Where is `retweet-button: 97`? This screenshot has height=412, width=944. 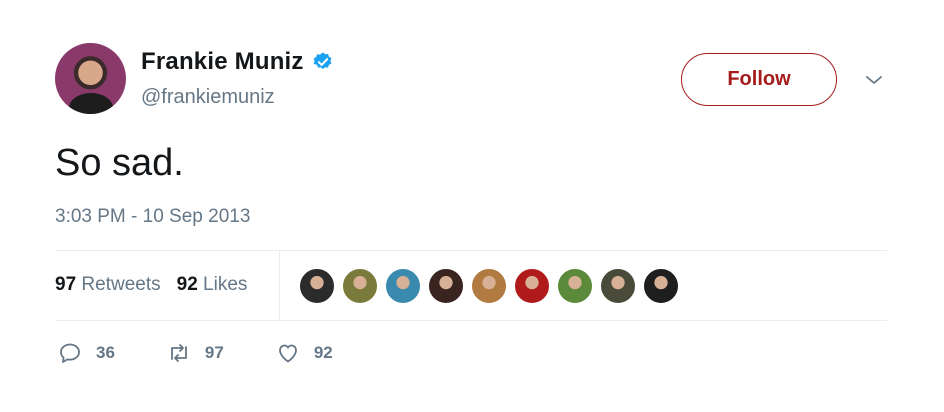 retweet-button: 97 is located at coordinates (195, 353).